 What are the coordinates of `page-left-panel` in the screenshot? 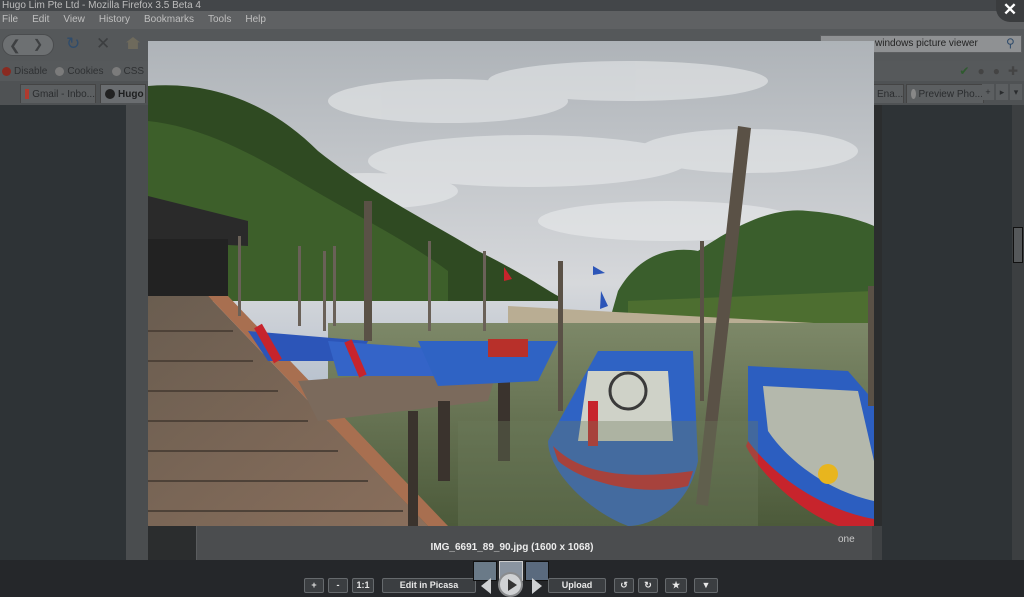 It's located at (63, 332).